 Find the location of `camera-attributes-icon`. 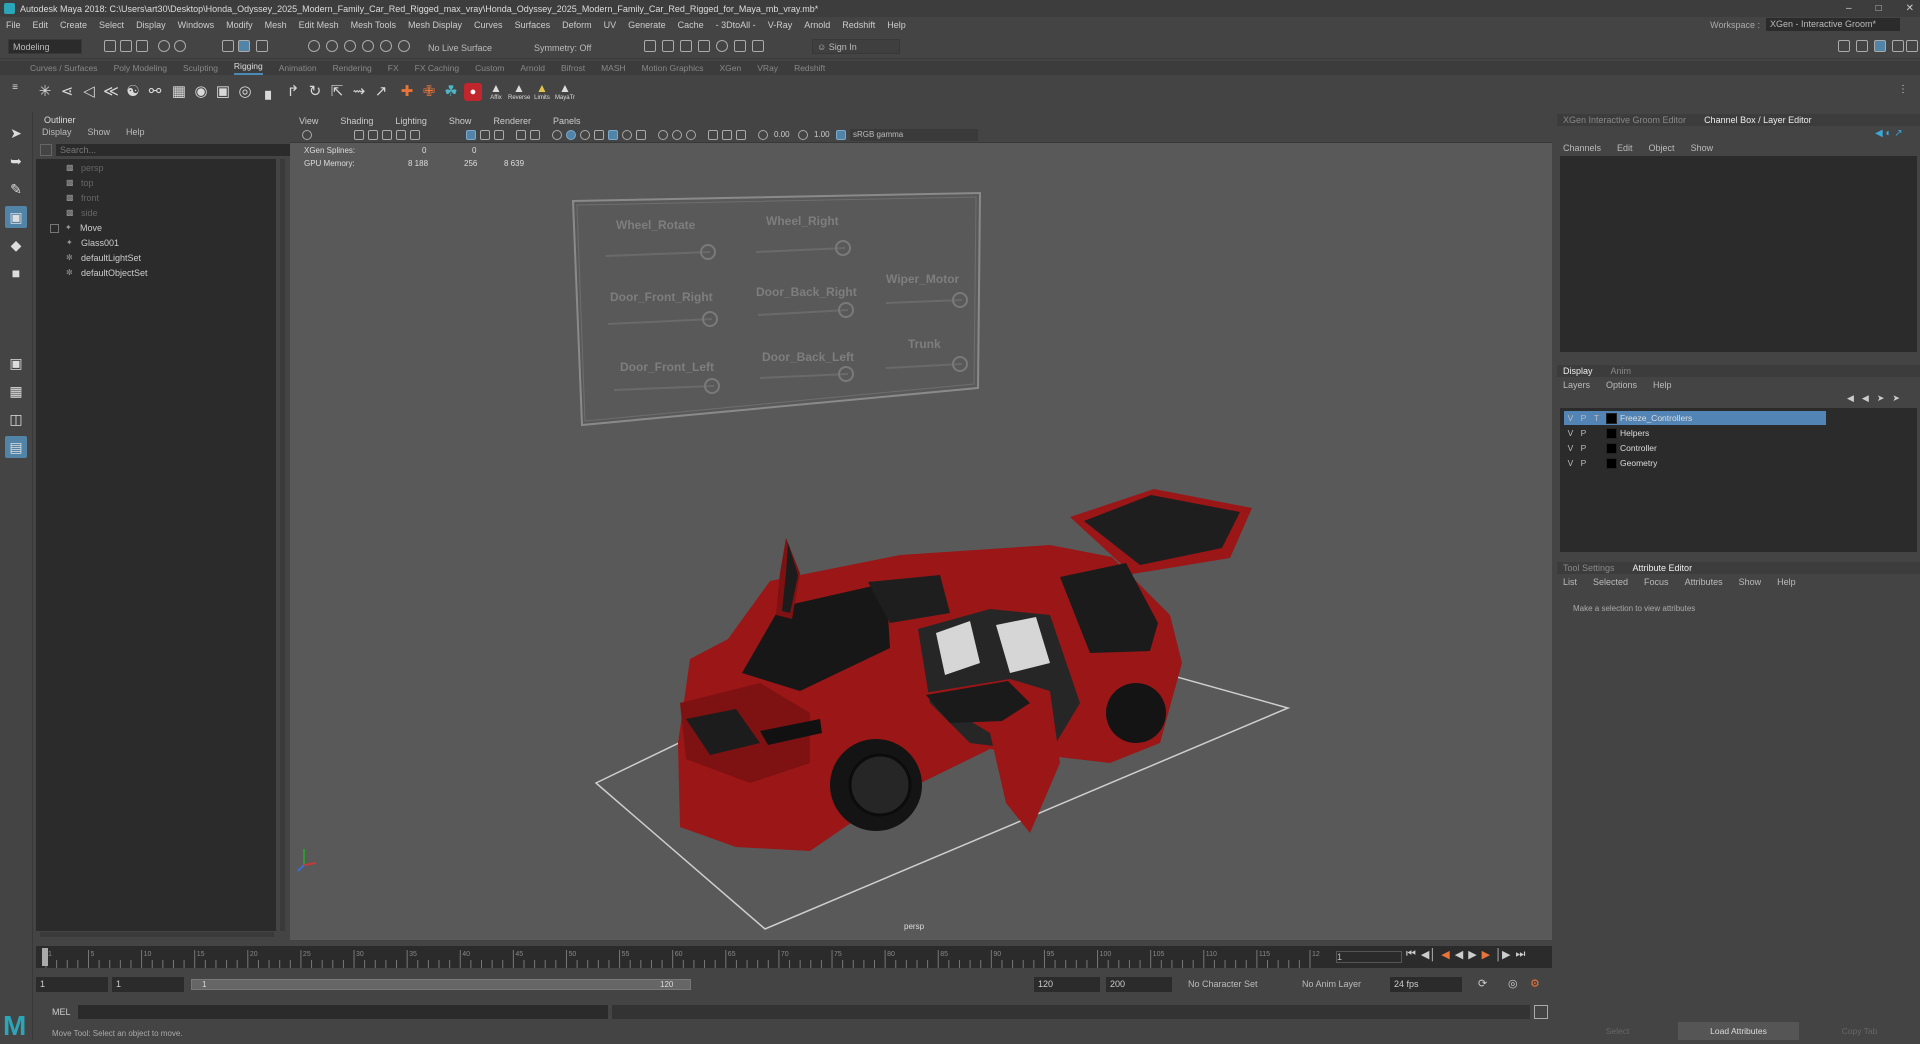

camera-attributes-icon is located at coordinates (359, 135).